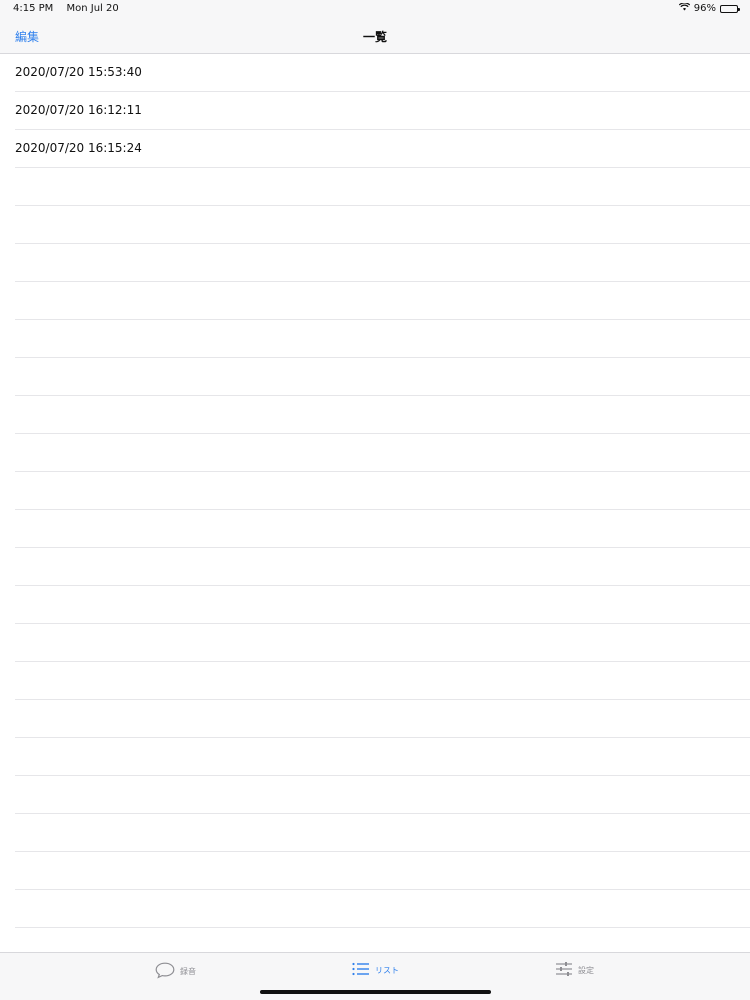 The image size is (750, 1000). I want to click on list-icon, so click(361, 970).